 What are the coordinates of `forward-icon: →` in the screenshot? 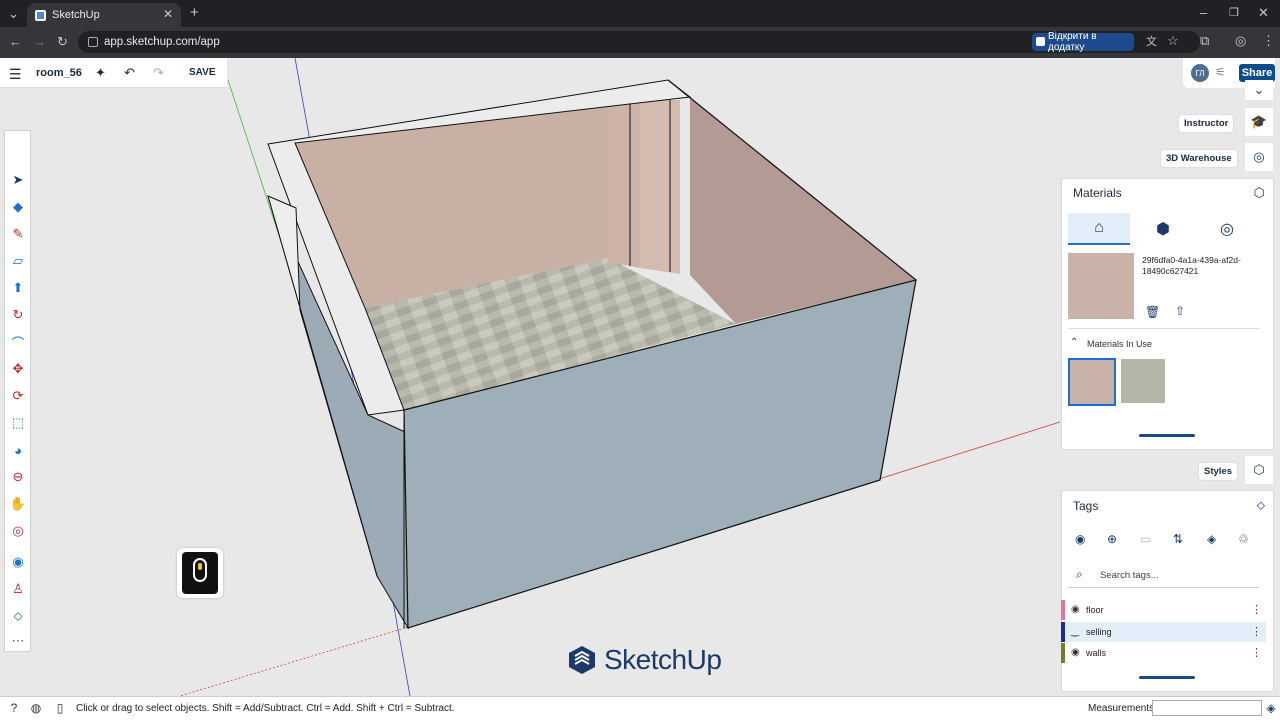 It's located at (39, 42).